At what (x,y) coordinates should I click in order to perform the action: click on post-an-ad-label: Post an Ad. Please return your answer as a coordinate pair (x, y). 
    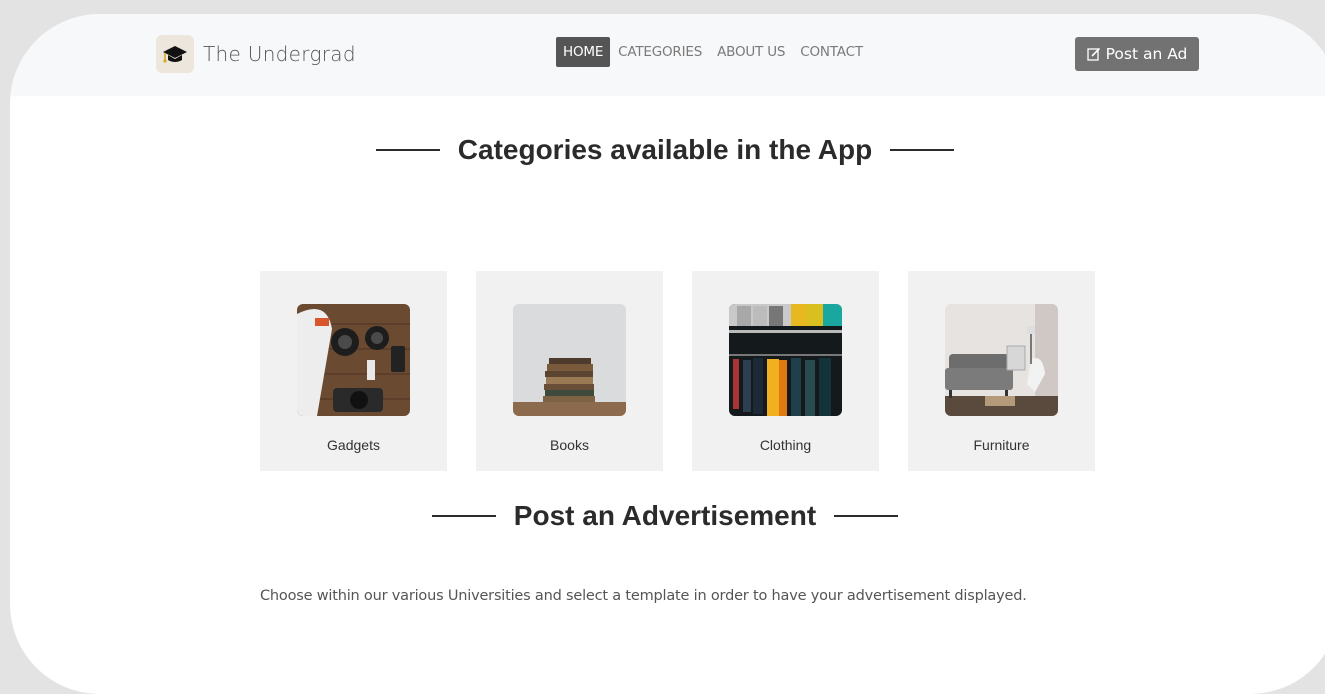
    Looking at the image, I should click on (1146, 54).